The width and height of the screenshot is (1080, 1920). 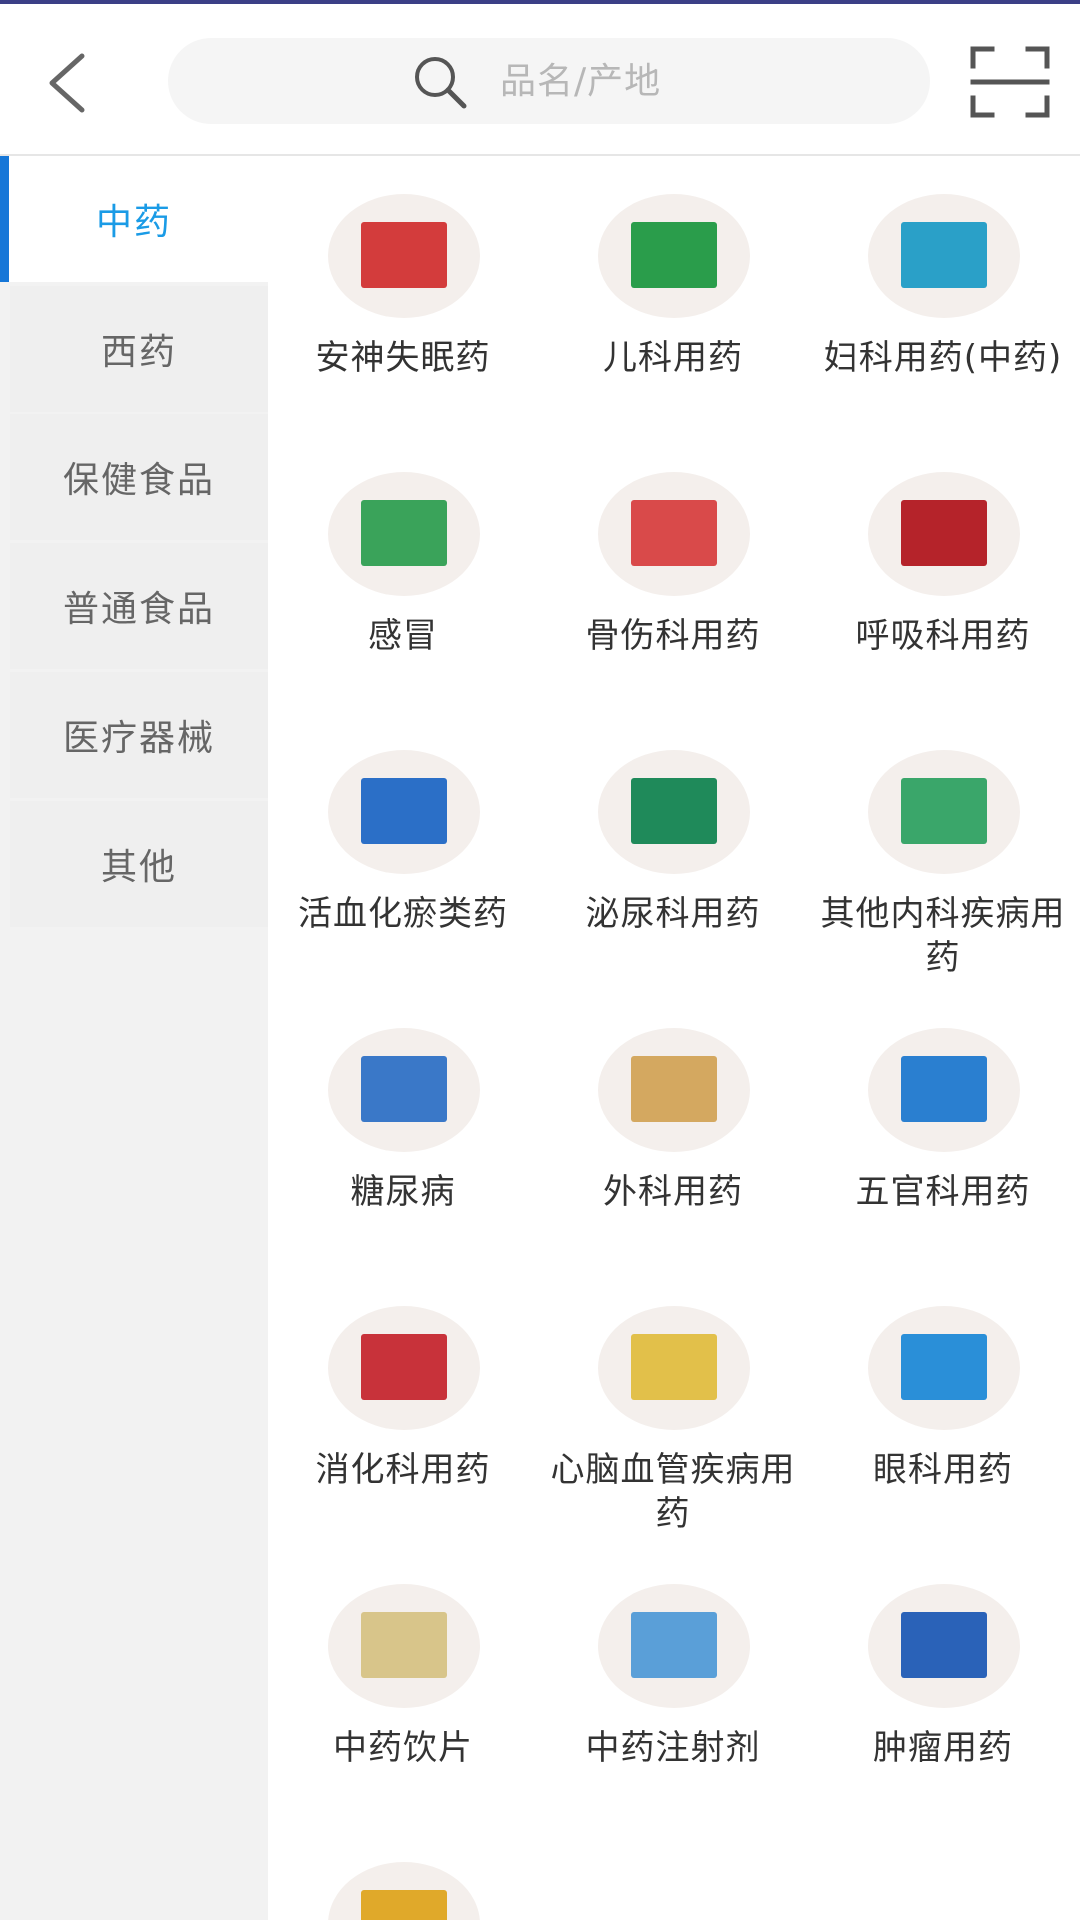 I want to click on category-label: 消化科用药, so click(x=403, y=1470).